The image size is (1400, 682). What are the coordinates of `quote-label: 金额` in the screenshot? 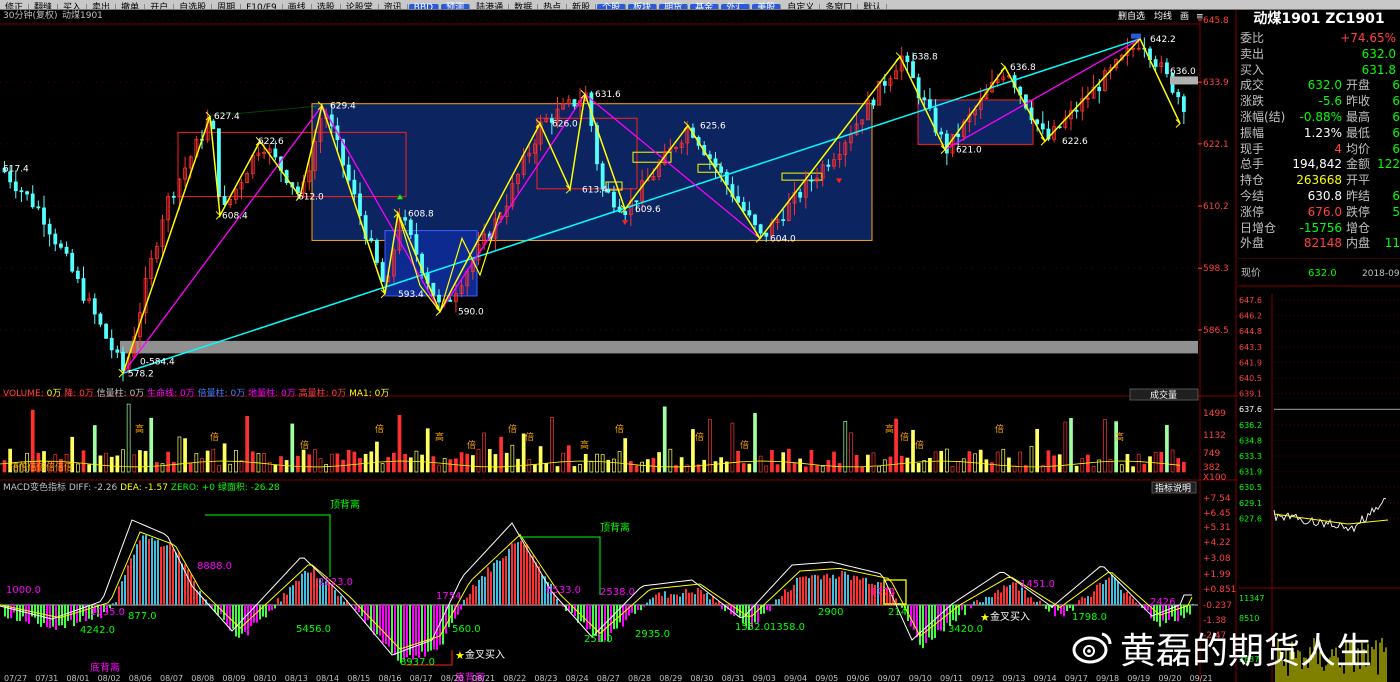 It's located at (1358, 164).